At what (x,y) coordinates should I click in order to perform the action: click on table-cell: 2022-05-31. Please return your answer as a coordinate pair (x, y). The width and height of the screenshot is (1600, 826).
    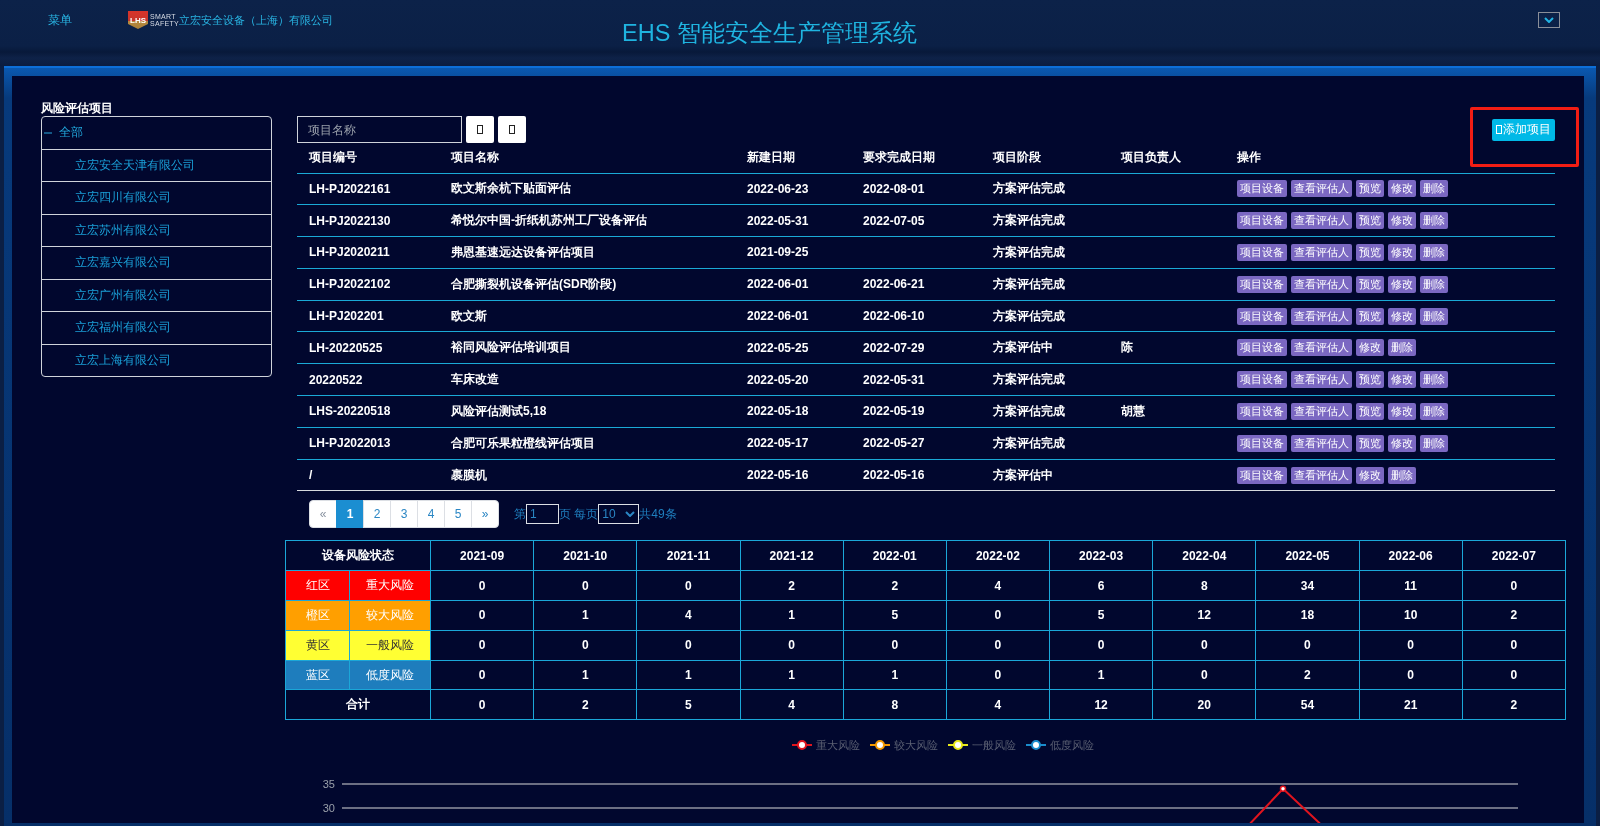
    Looking at the image, I should click on (793, 220).